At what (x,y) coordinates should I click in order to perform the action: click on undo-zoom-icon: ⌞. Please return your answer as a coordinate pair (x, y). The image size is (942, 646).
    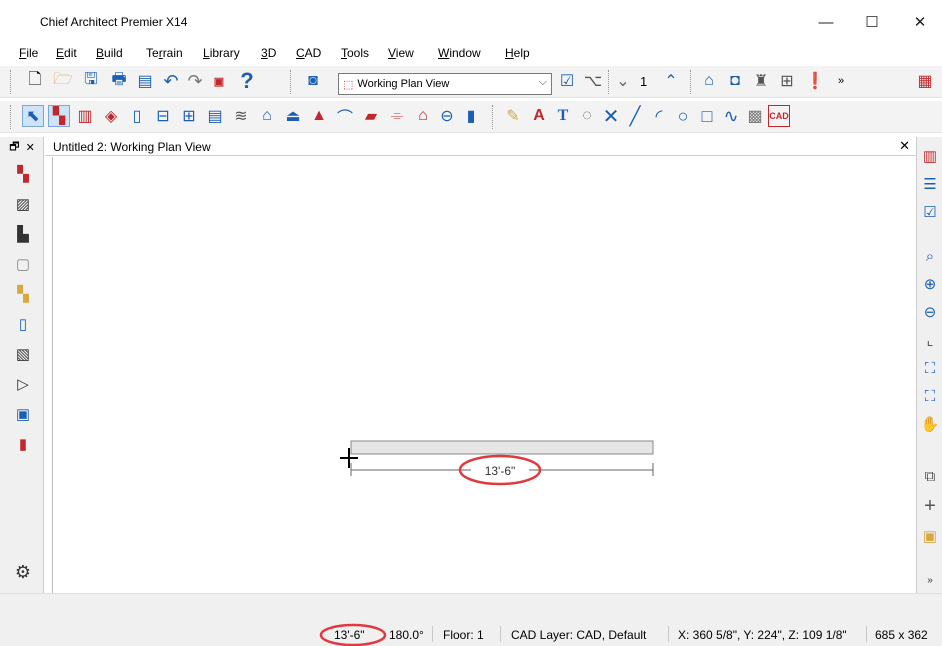
    Looking at the image, I should click on (930, 340).